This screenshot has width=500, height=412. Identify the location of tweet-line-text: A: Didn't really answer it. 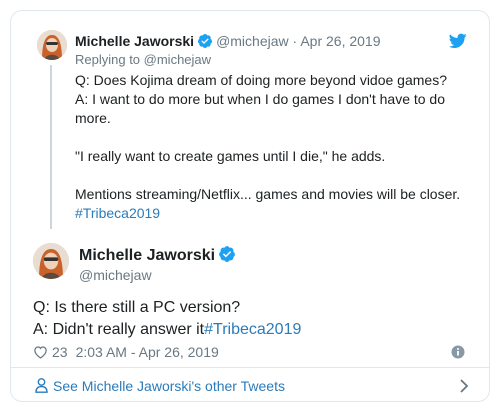
(119, 329).